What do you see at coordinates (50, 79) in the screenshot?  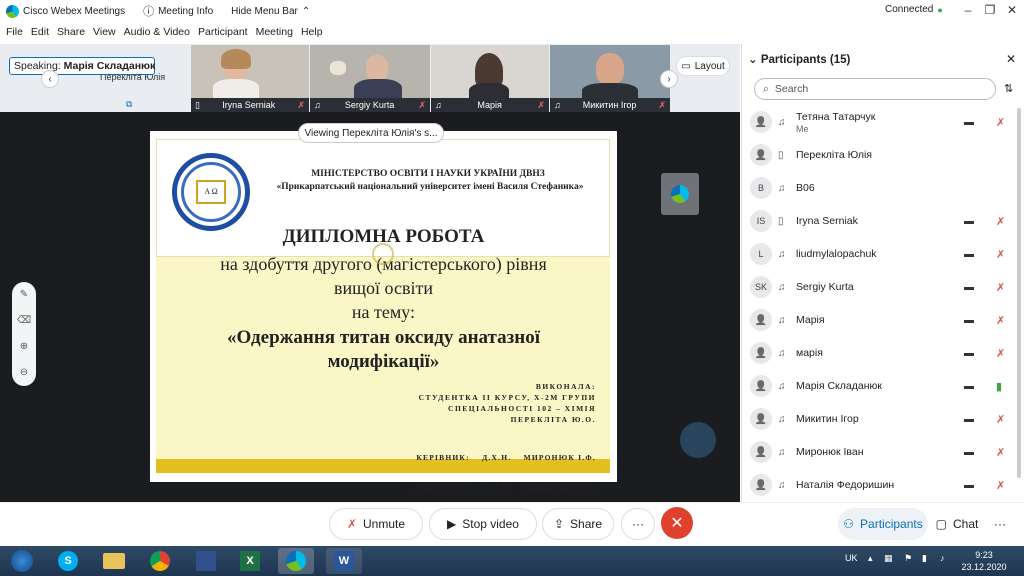 I see `strip-prev-button: ‹` at bounding box center [50, 79].